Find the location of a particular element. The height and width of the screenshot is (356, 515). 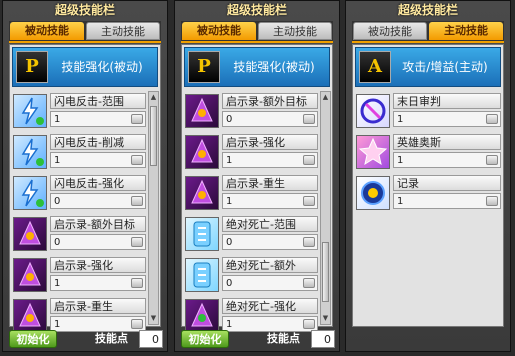

skill-row: 末日审判 1 is located at coordinates (428, 111).